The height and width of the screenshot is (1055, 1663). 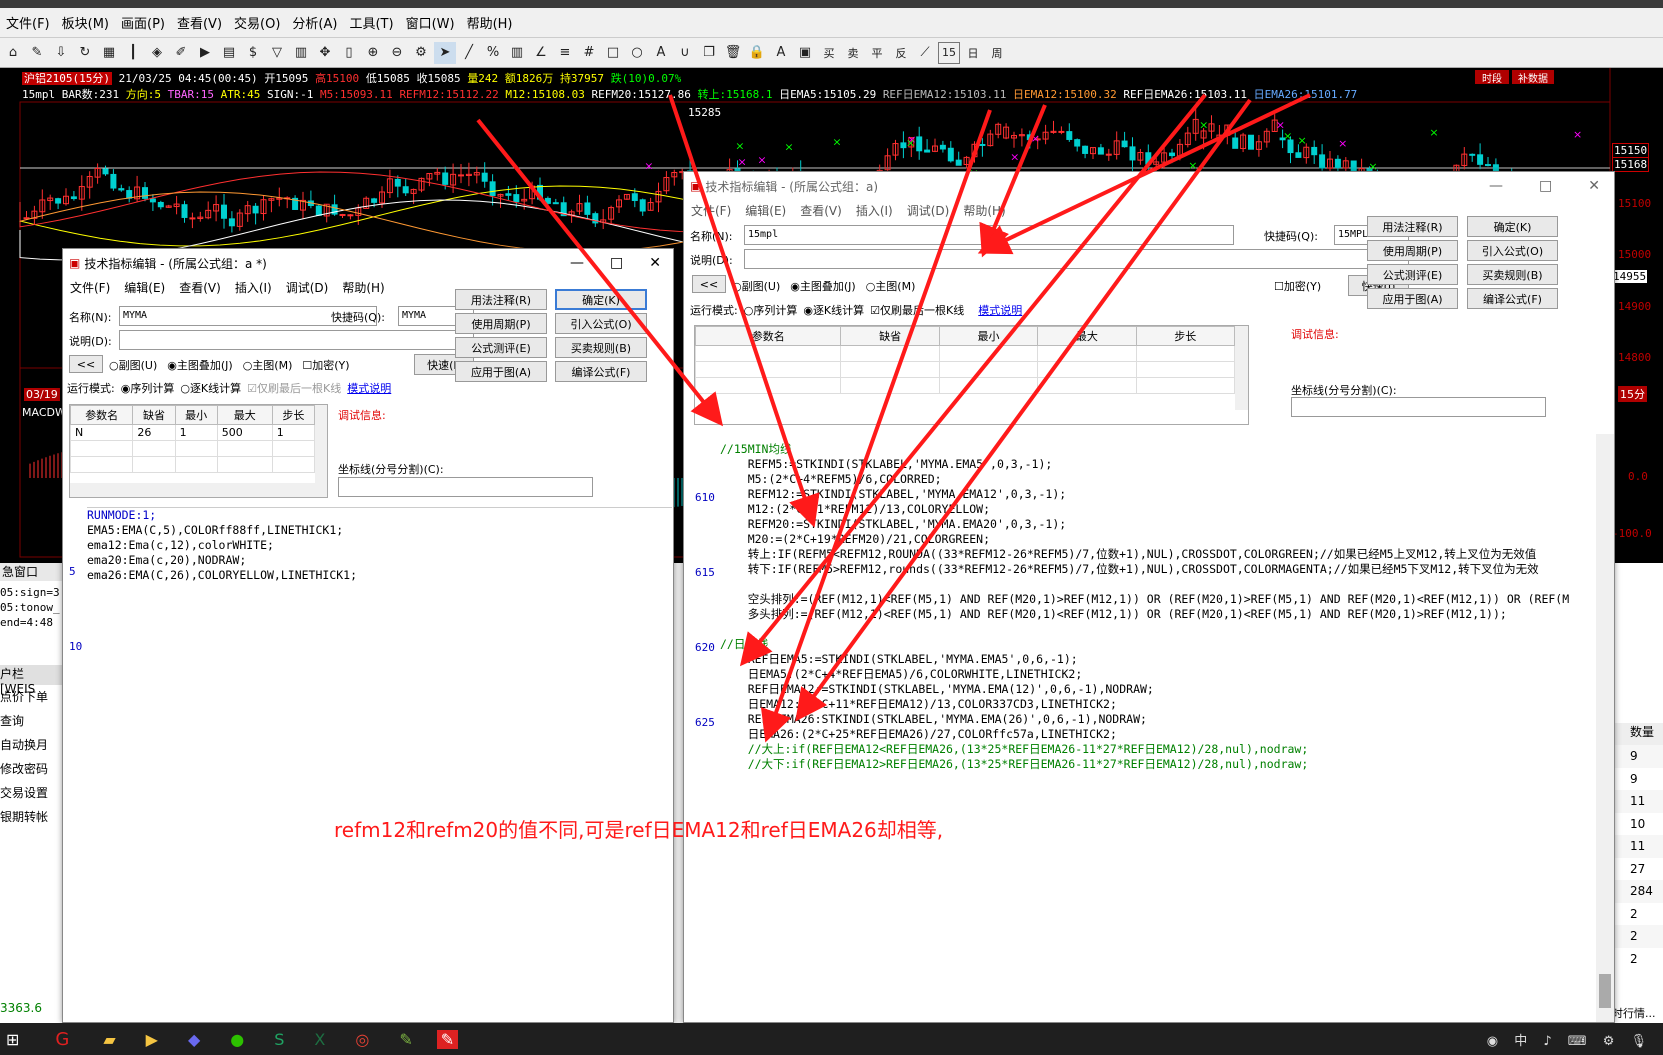 What do you see at coordinates (1569, 1041) in the screenshot?
I see `tray-icons: ◉ 中 ♪ ⌨ ⚙ 🎙` at bounding box center [1569, 1041].